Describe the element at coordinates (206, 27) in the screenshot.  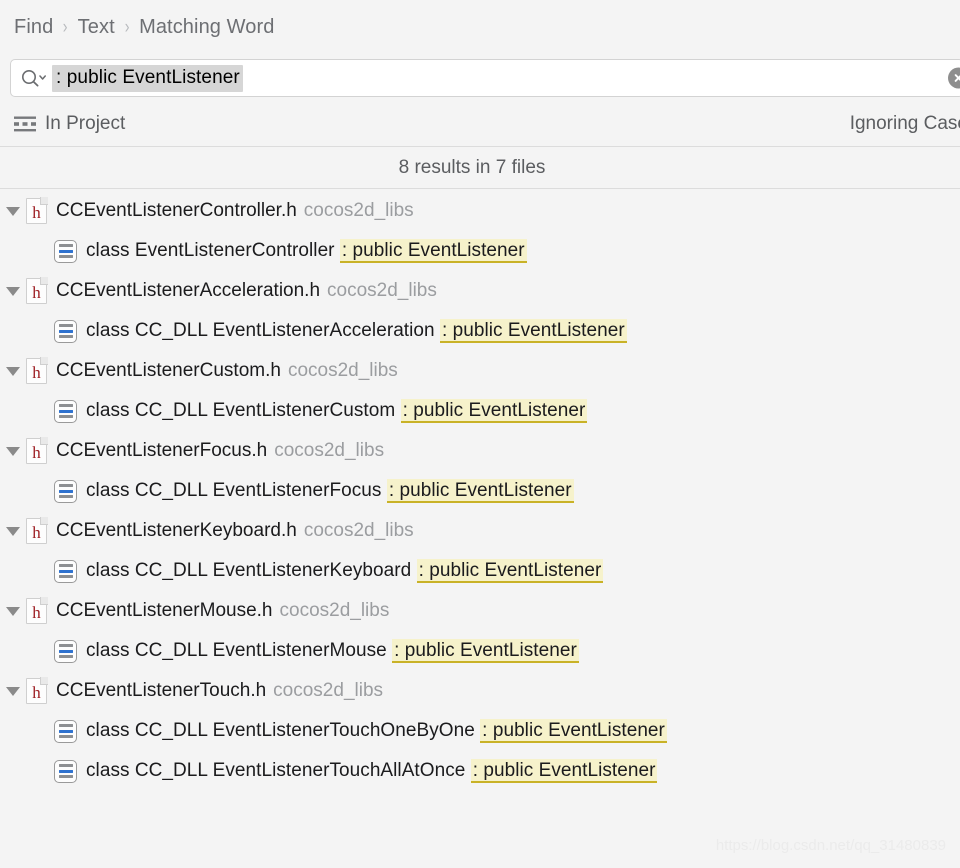
I see `breadcrumb-item-3: Matching Word` at that location.